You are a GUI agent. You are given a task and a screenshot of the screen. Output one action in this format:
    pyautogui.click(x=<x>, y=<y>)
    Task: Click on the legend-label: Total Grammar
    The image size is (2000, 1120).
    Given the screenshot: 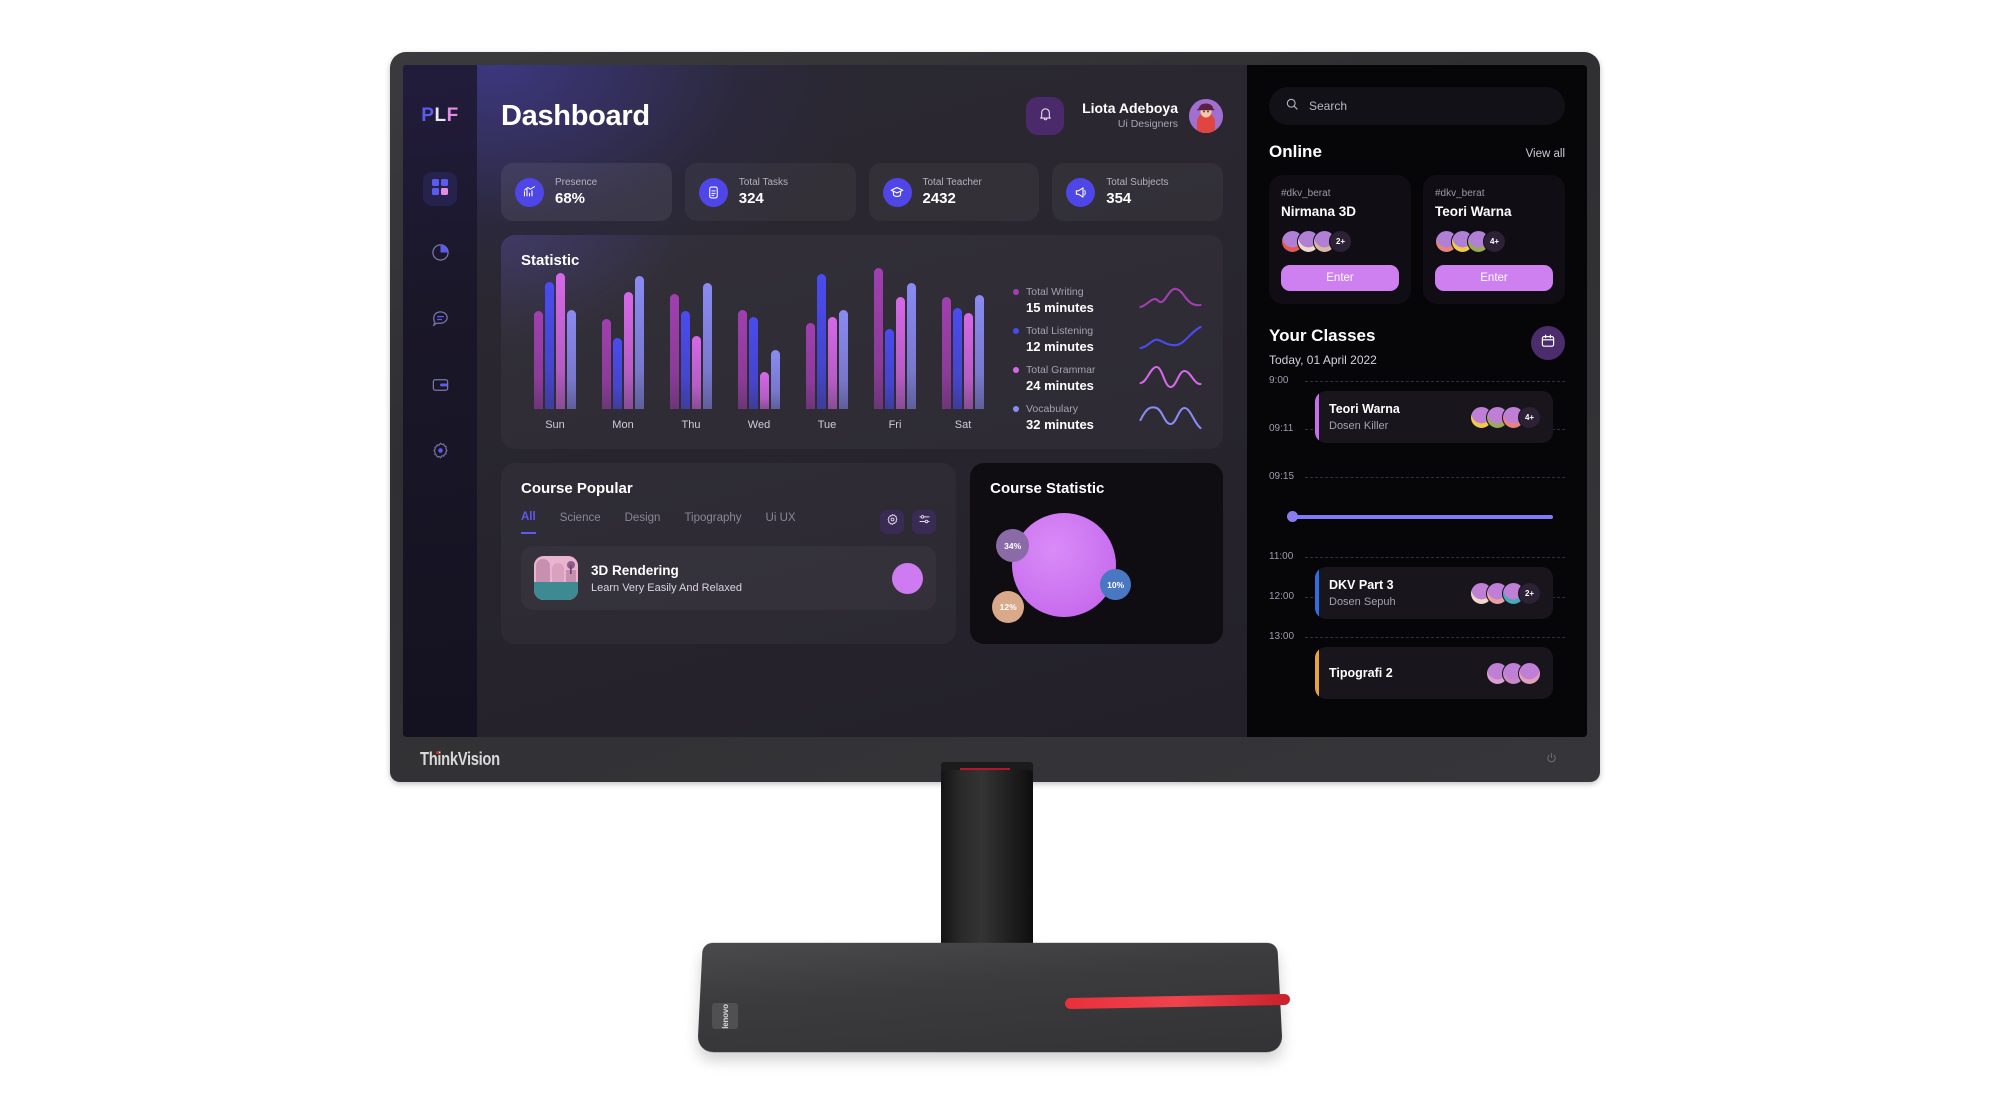 What is the action you would take?
    pyautogui.click(x=1070, y=370)
    